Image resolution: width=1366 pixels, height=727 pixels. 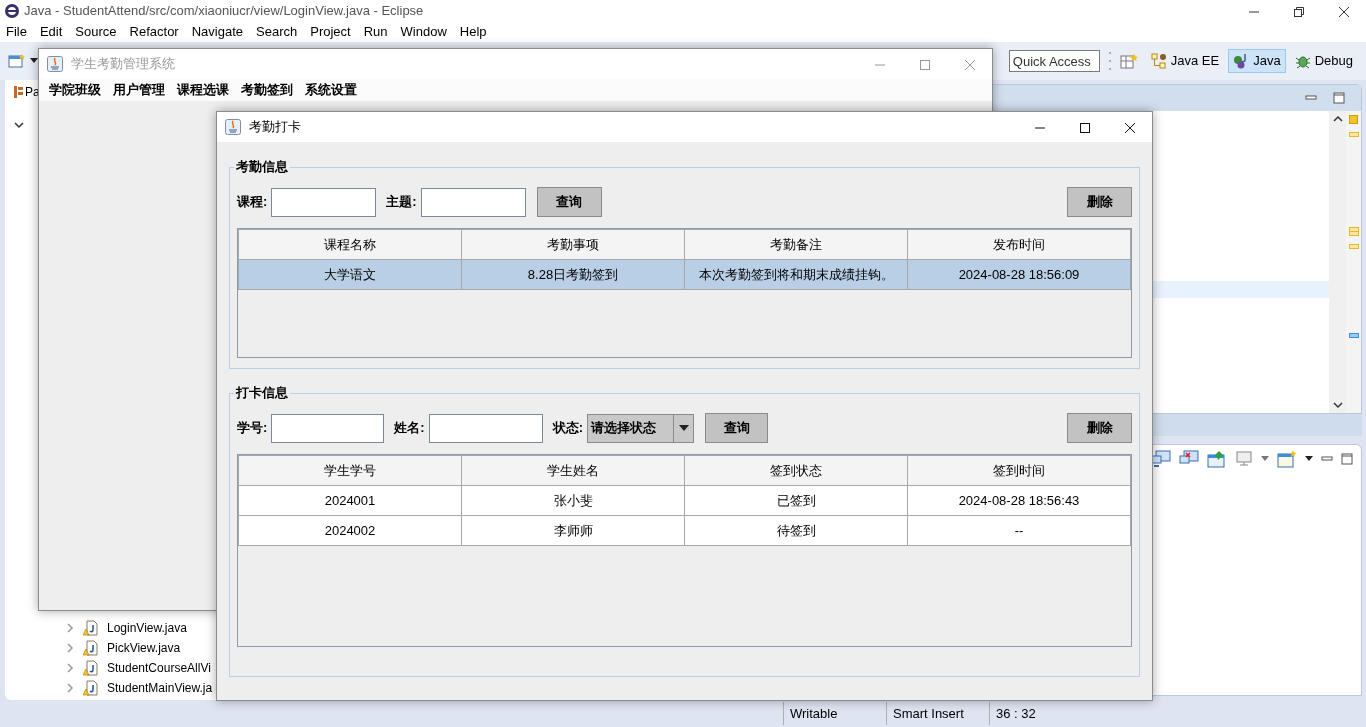 What do you see at coordinates (424, 32) in the screenshot?
I see `menu-item: Window` at bounding box center [424, 32].